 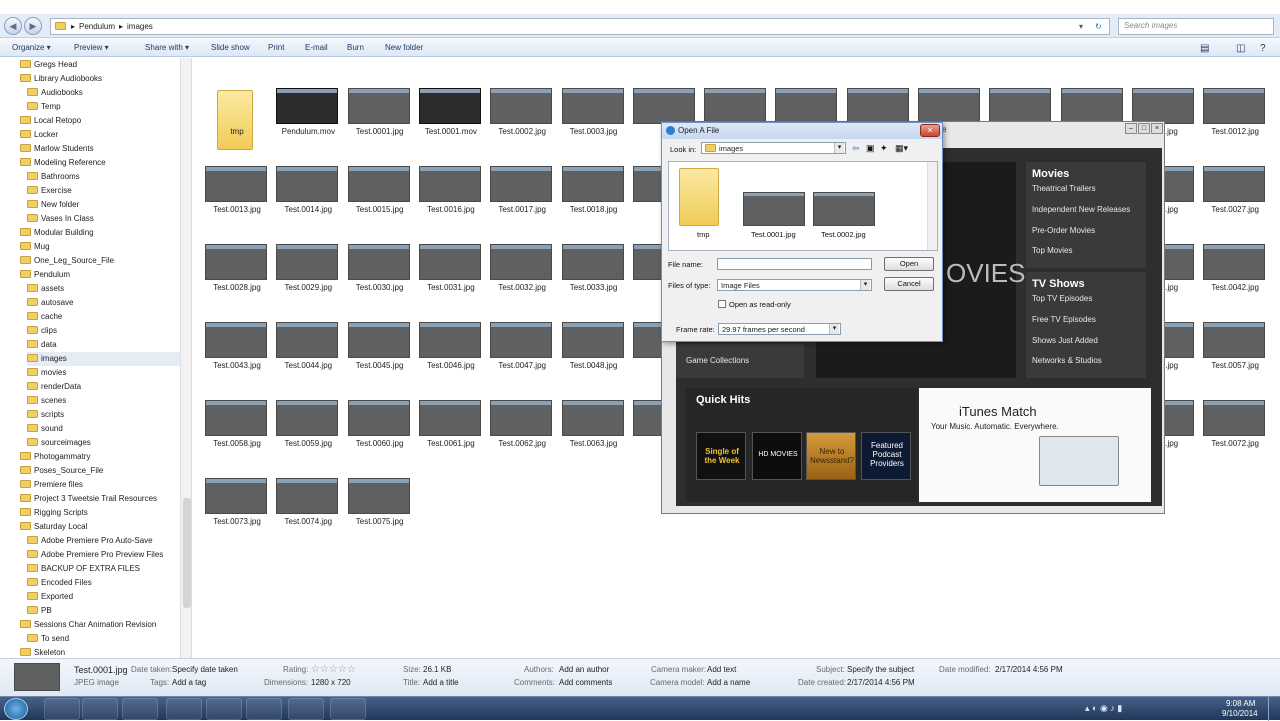 I want to click on file-name-input, so click(x=794, y=264).